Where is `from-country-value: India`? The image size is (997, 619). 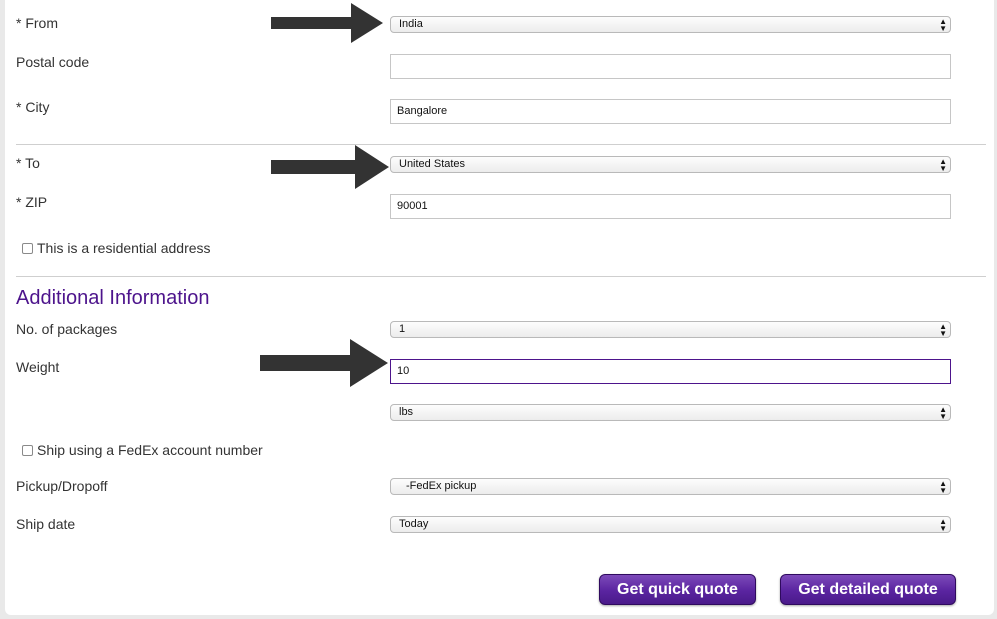
from-country-value: India is located at coordinates (411, 24).